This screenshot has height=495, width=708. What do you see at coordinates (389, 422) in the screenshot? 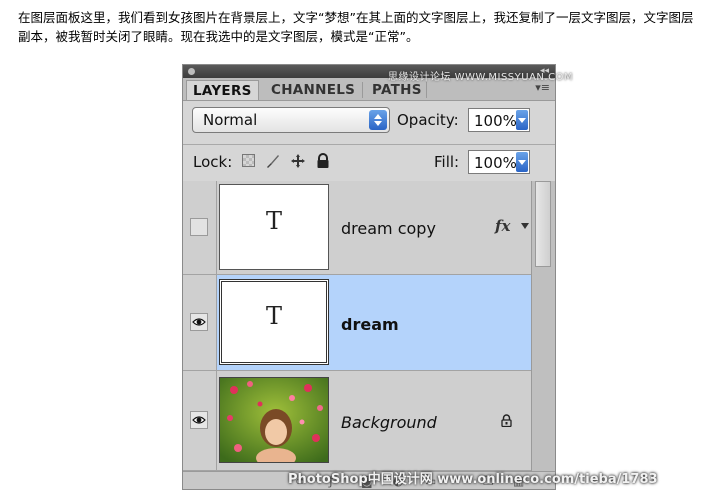
I see `layer-name: Background` at bounding box center [389, 422].